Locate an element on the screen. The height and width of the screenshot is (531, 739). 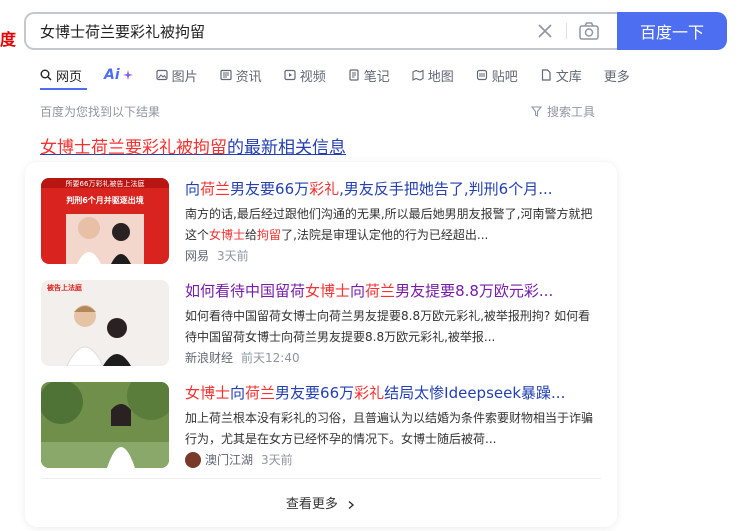
search-input is located at coordinates (280, 31).